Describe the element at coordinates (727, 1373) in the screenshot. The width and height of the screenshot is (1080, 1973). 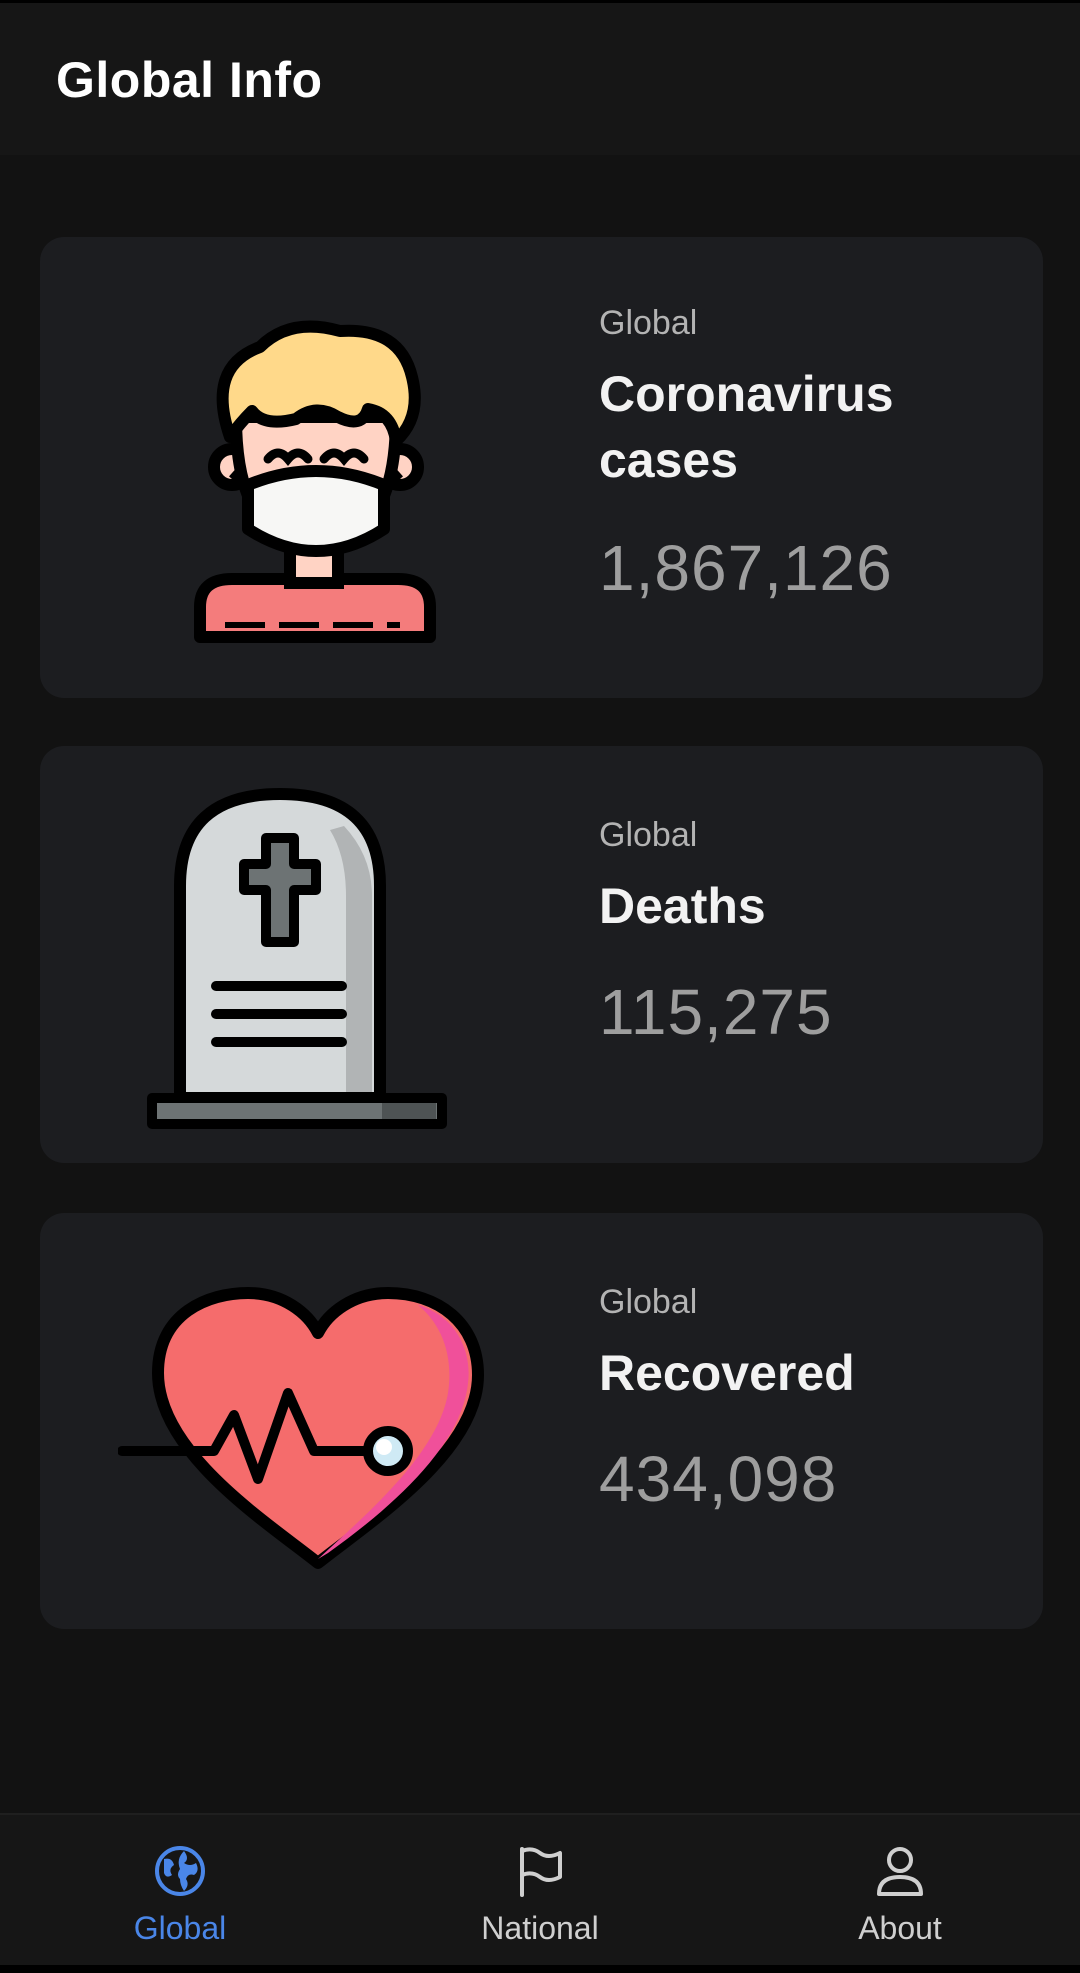
I see `card-label: Recovered` at that location.